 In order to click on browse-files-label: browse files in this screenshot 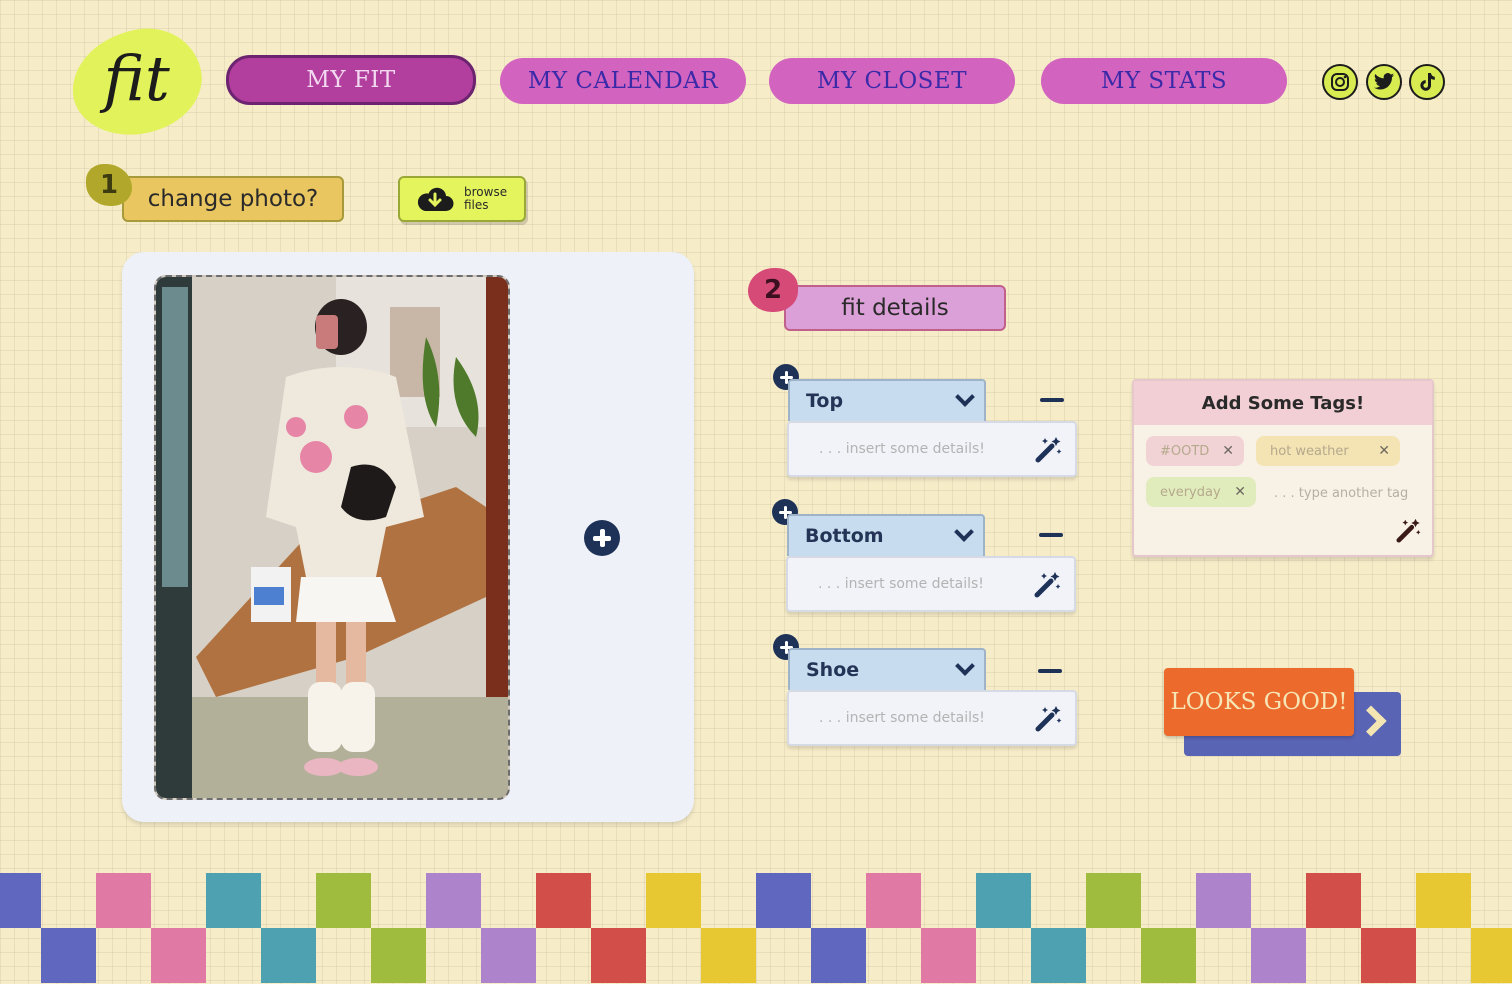, I will do `click(485, 199)`.